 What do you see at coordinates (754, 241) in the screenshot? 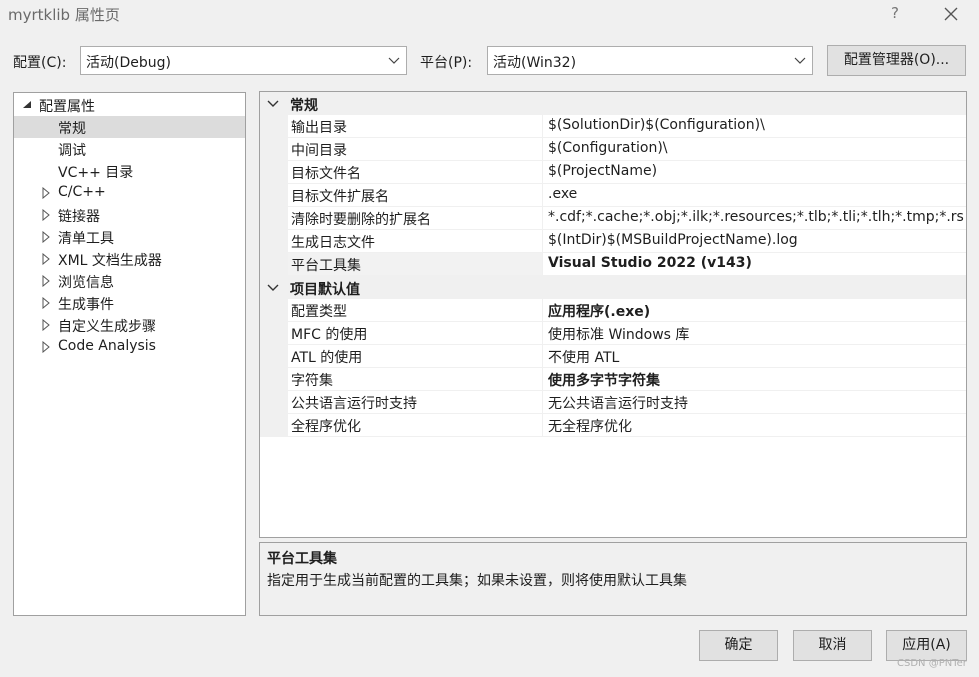
I see `property-value-cell: $(IntDir)$(MSBuildProjectName).log` at bounding box center [754, 241].